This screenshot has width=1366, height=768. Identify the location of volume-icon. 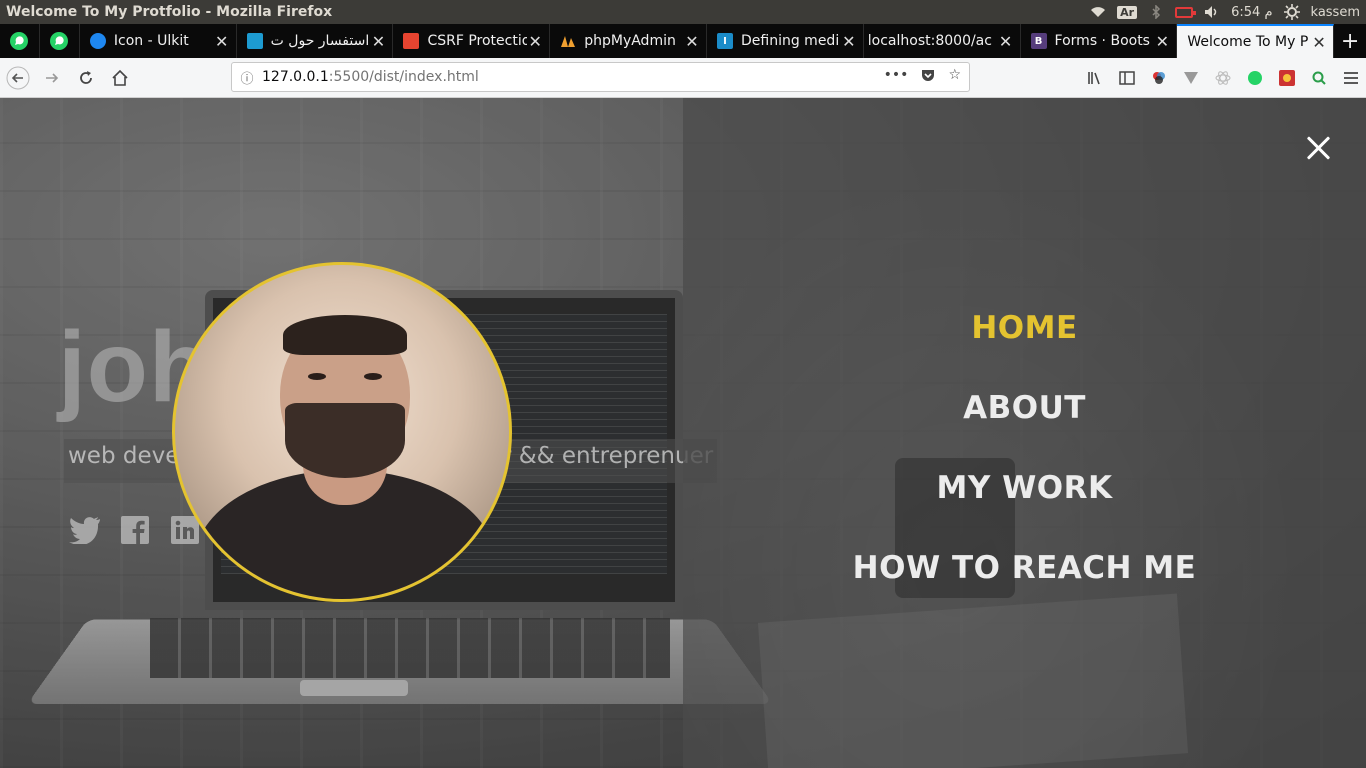
(1212, 12).